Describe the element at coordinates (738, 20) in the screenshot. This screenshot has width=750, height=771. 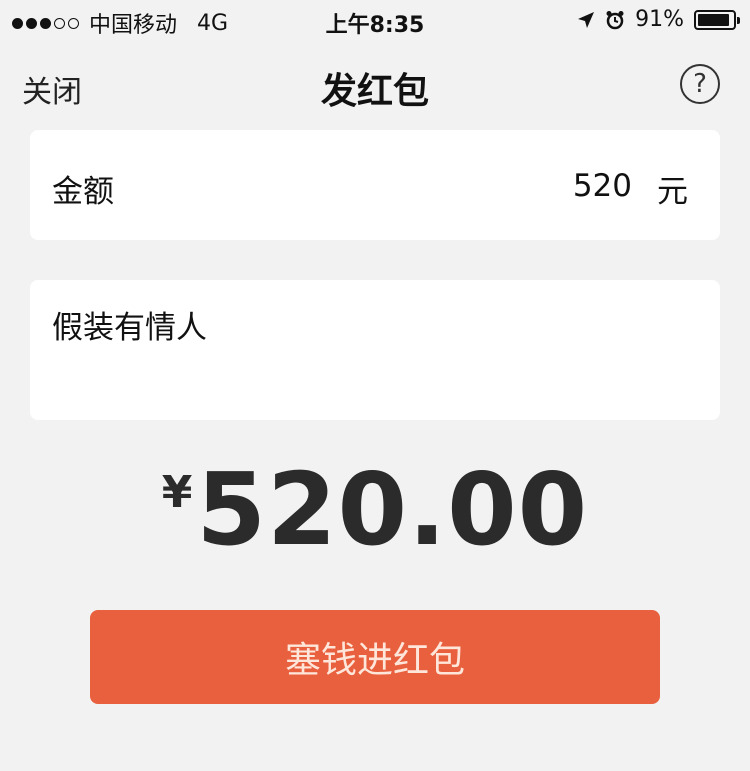
I see `battery-tip` at that location.